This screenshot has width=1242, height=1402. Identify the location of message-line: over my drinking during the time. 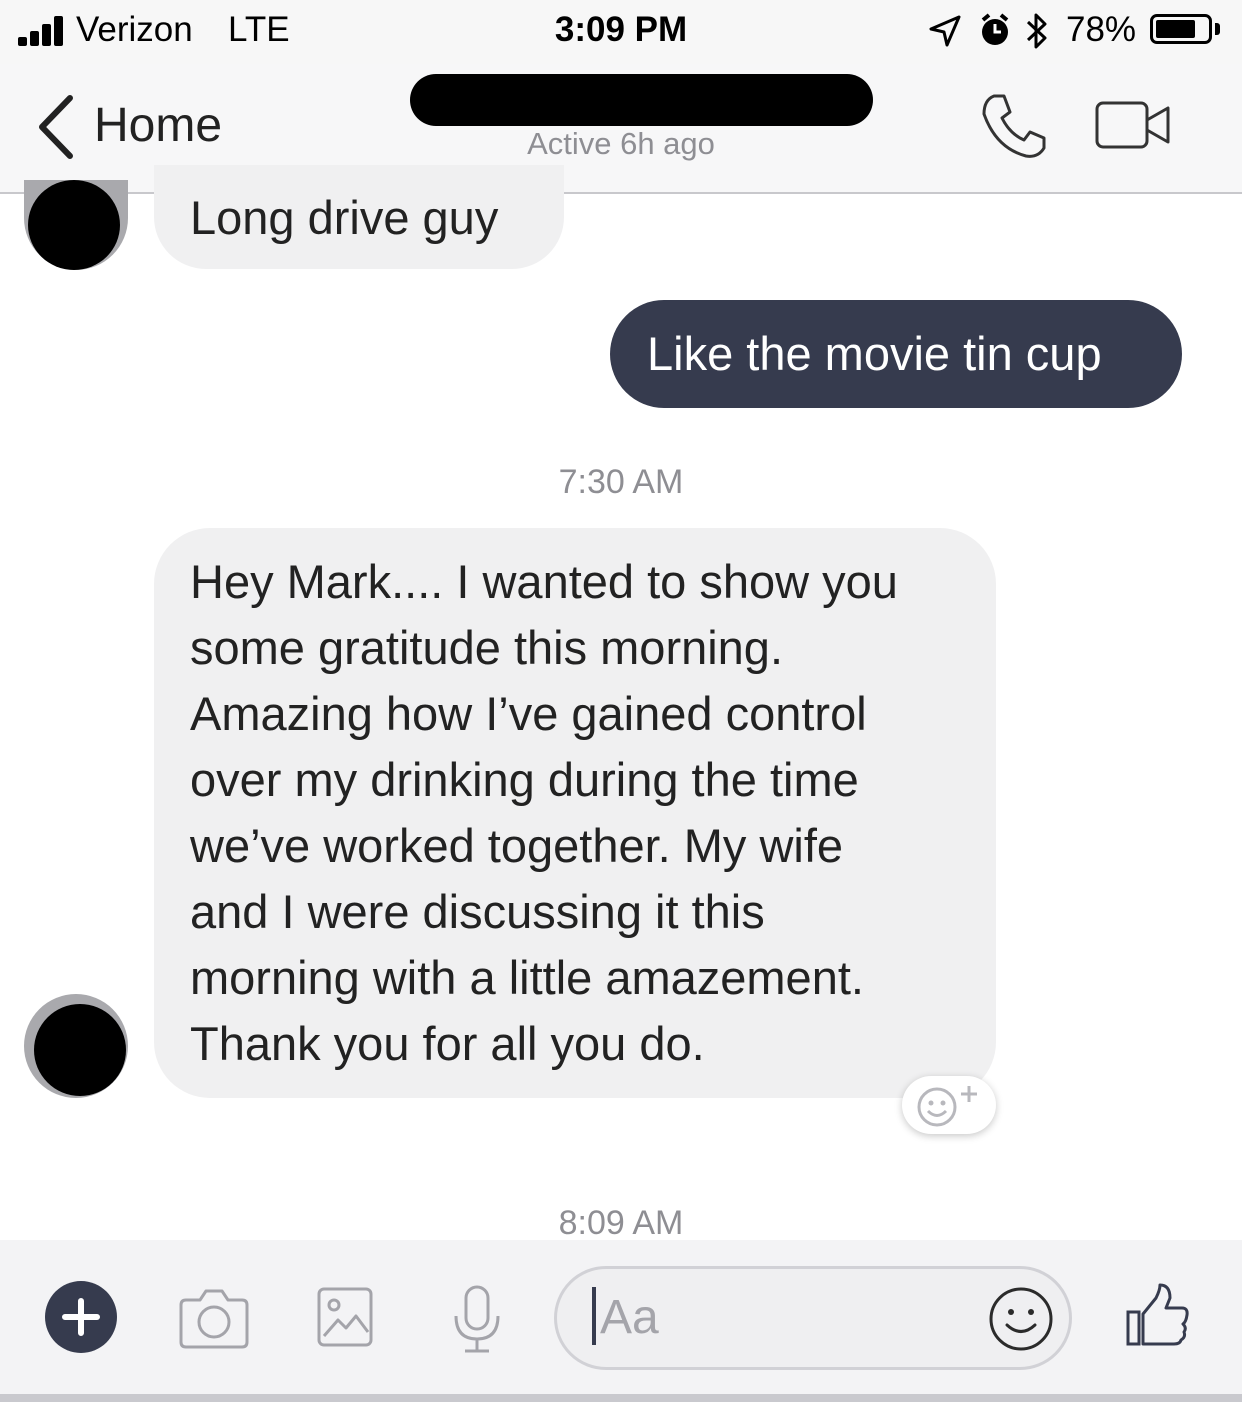
(524, 779).